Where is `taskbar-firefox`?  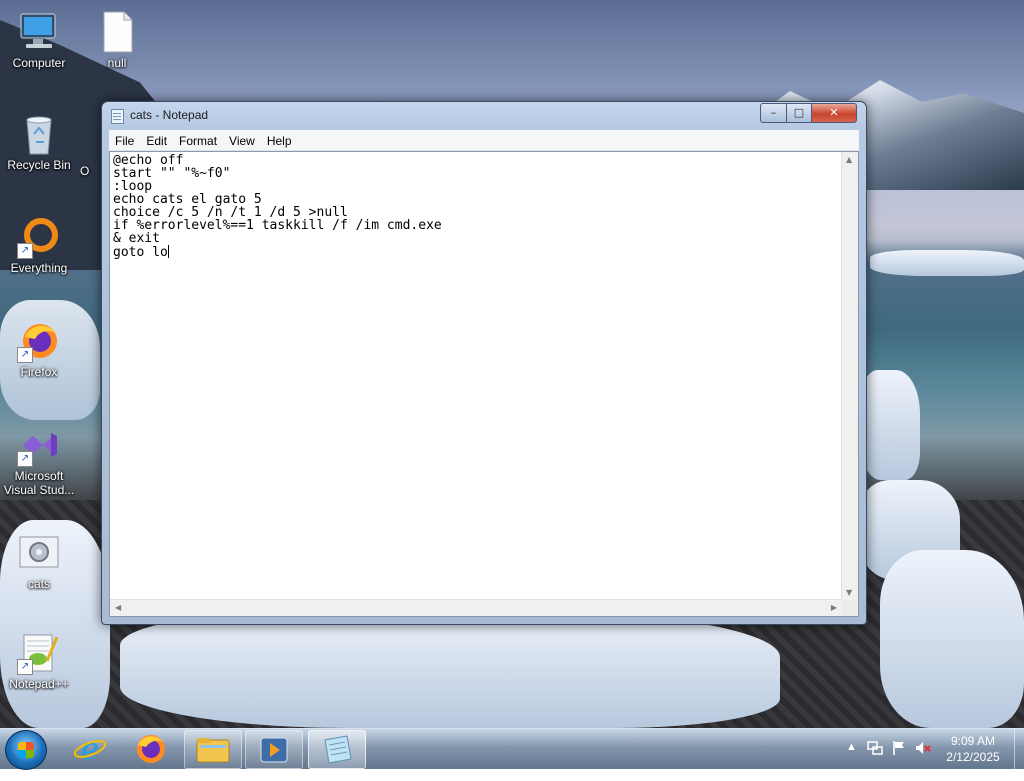 taskbar-firefox is located at coordinates (151, 748).